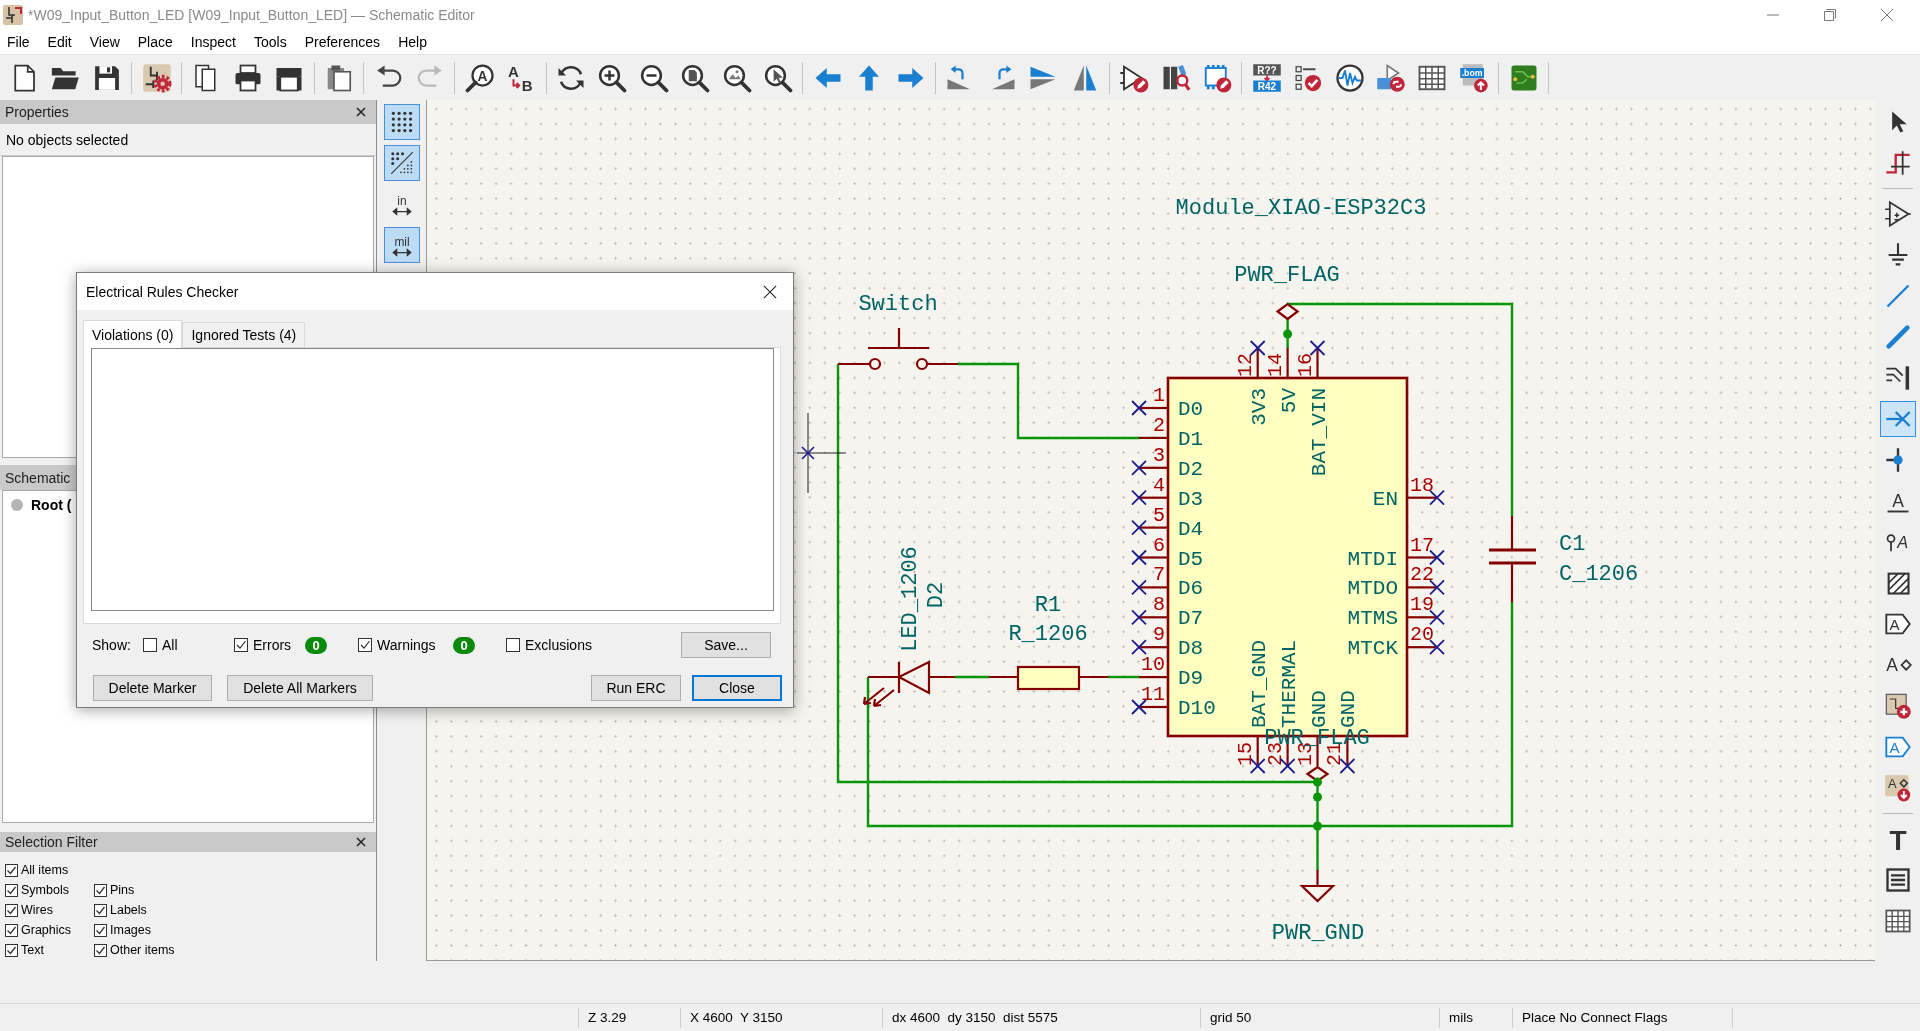 The width and height of the screenshot is (1920, 1031). What do you see at coordinates (1372, 619) in the screenshot?
I see `pin-name: MTMS` at bounding box center [1372, 619].